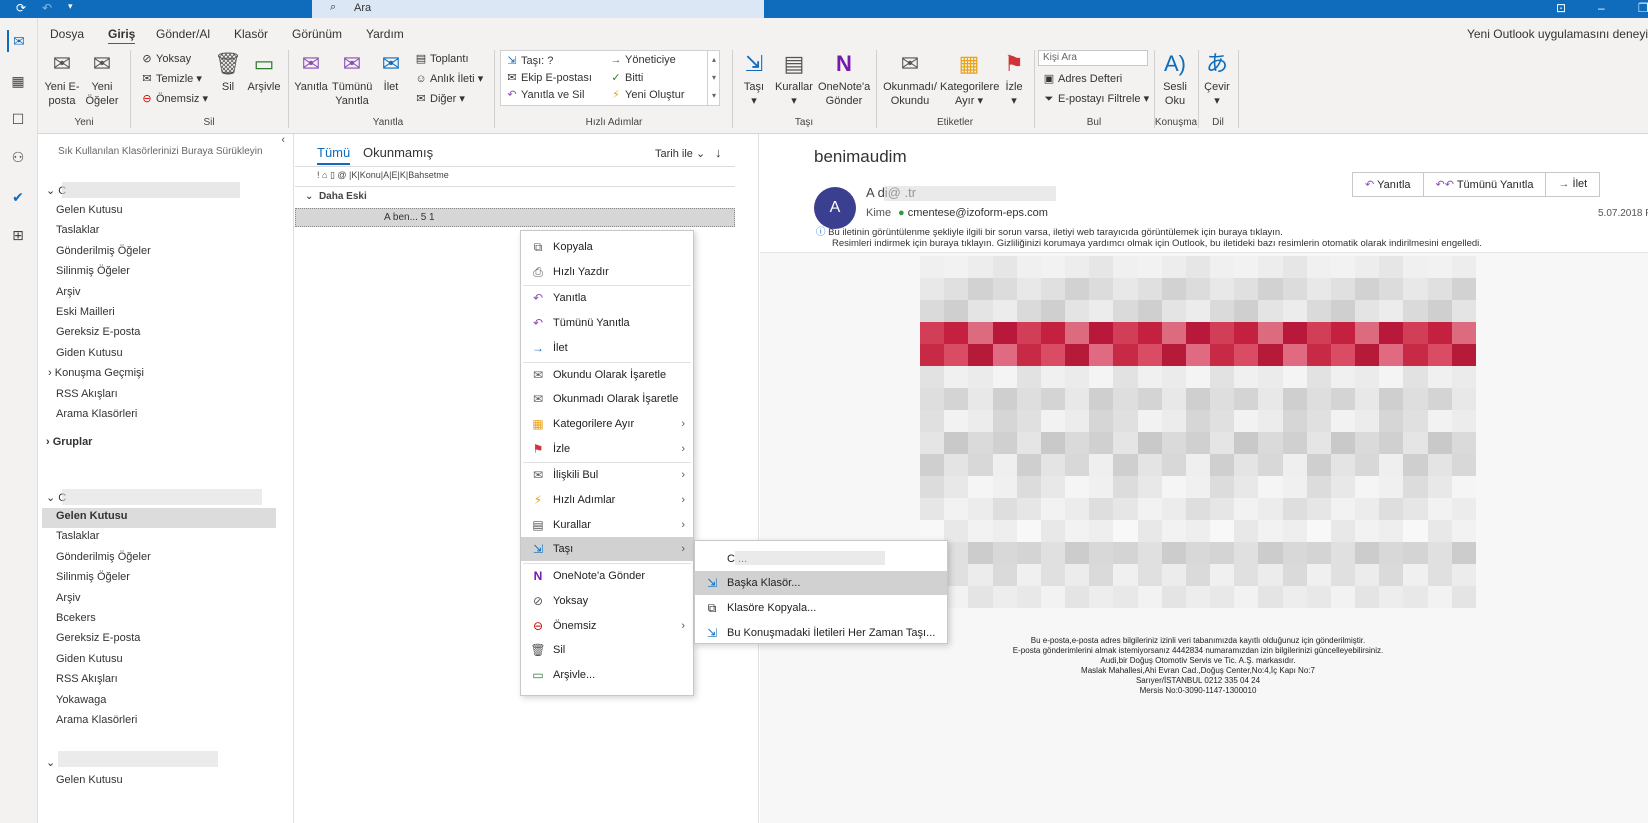  Describe the element at coordinates (718, 152) in the screenshot. I see `sort-direction-icon: ↓` at that location.